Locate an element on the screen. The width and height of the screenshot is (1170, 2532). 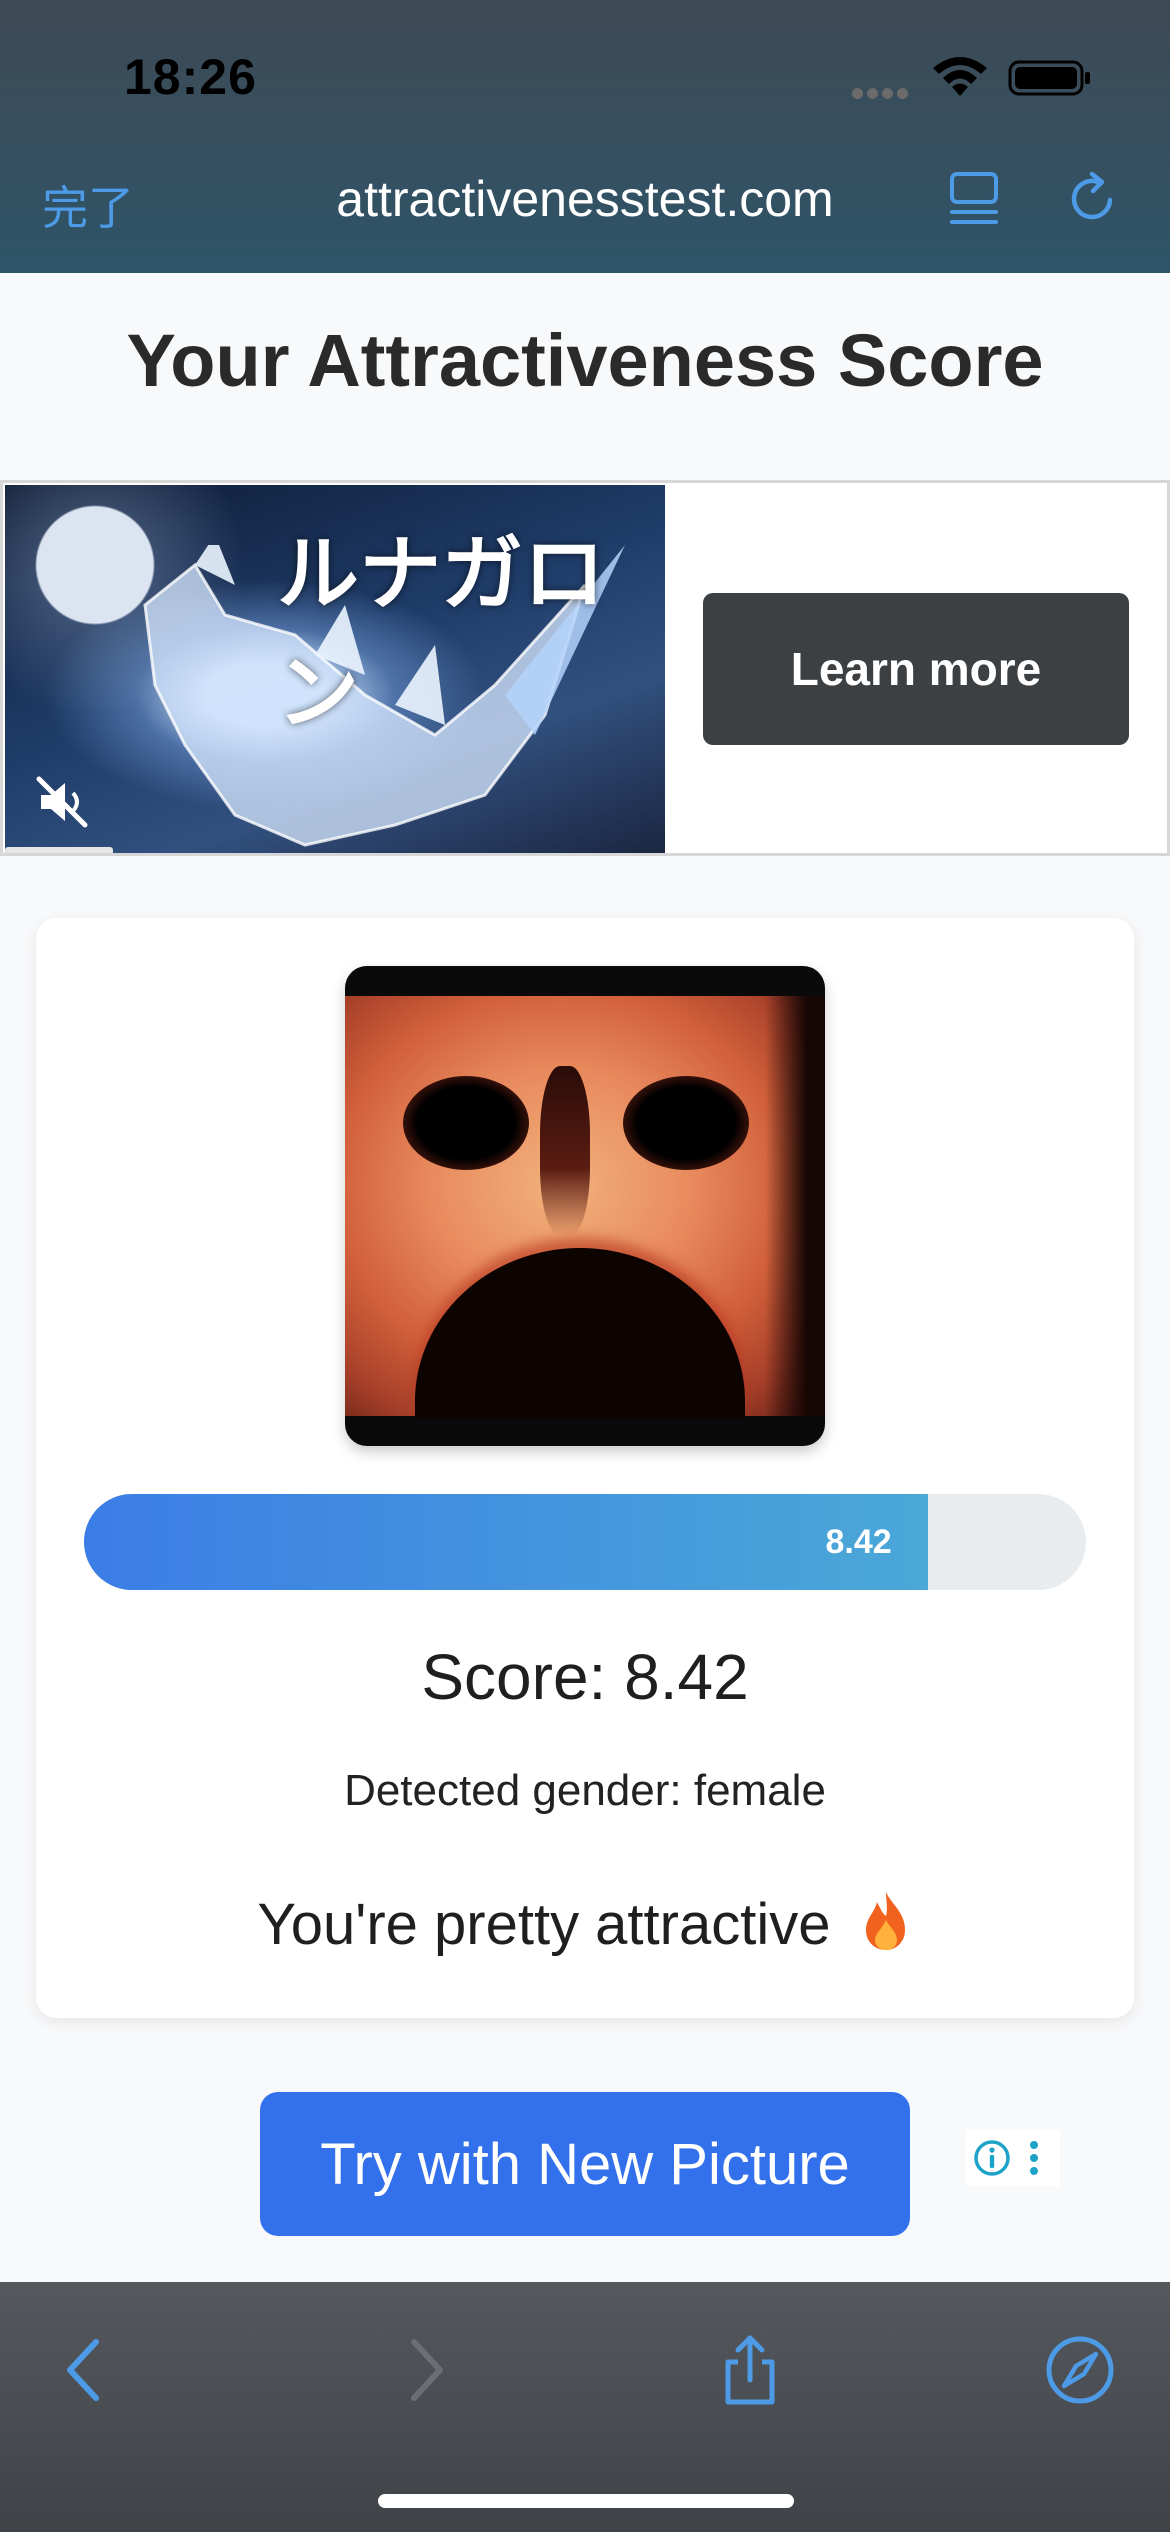
ad-kebab-icon is located at coordinates (1034, 2158).